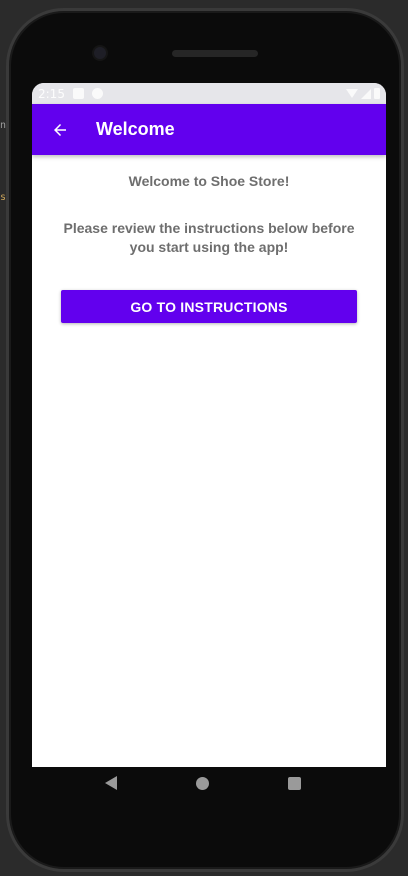 This screenshot has width=408, height=876. I want to click on status-time: 2:15, so click(51, 93).